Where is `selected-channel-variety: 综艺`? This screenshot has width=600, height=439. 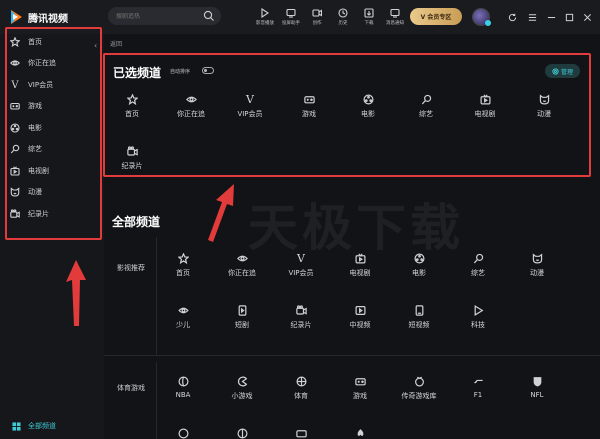 selected-channel-variety: 综艺 is located at coordinates (426, 106).